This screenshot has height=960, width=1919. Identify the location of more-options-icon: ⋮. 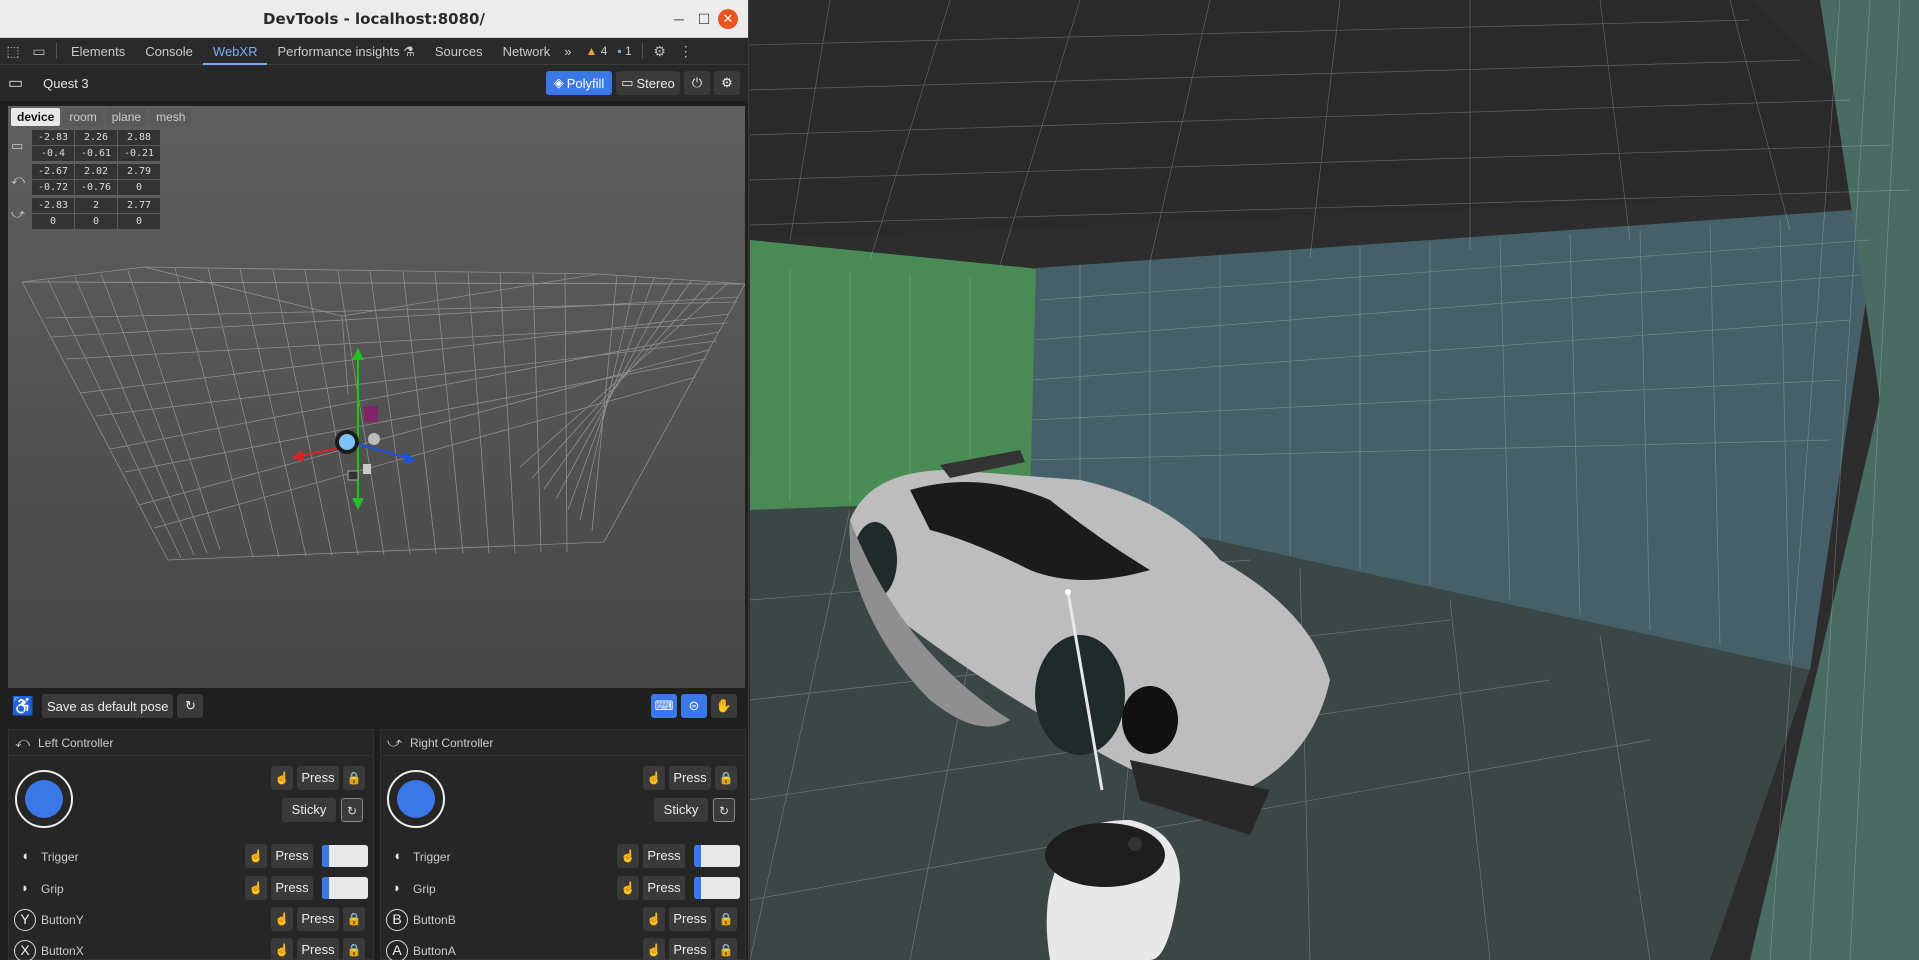
(686, 51).